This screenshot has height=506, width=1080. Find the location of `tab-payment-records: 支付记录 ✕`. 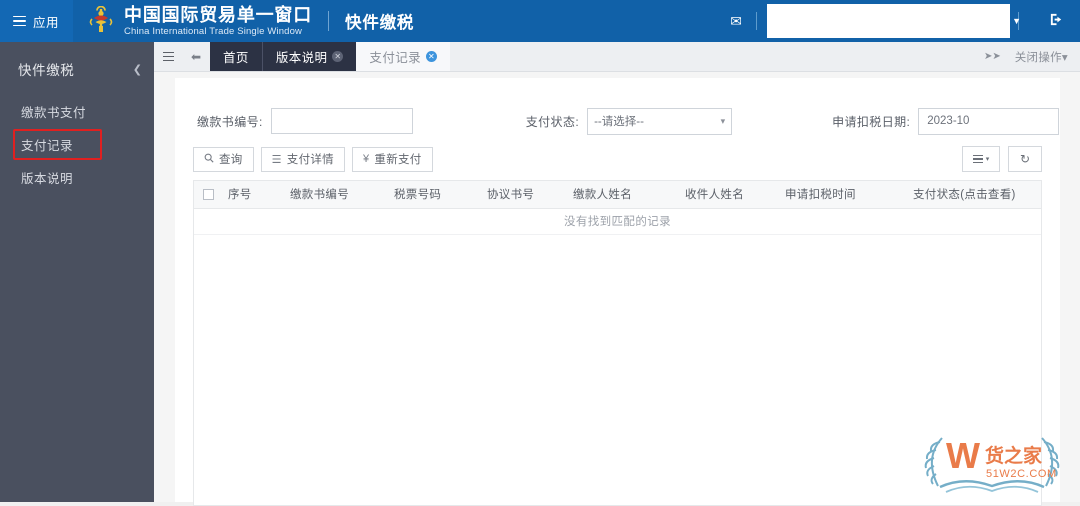

tab-payment-records: 支付记录 ✕ is located at coordinates (403, 56).